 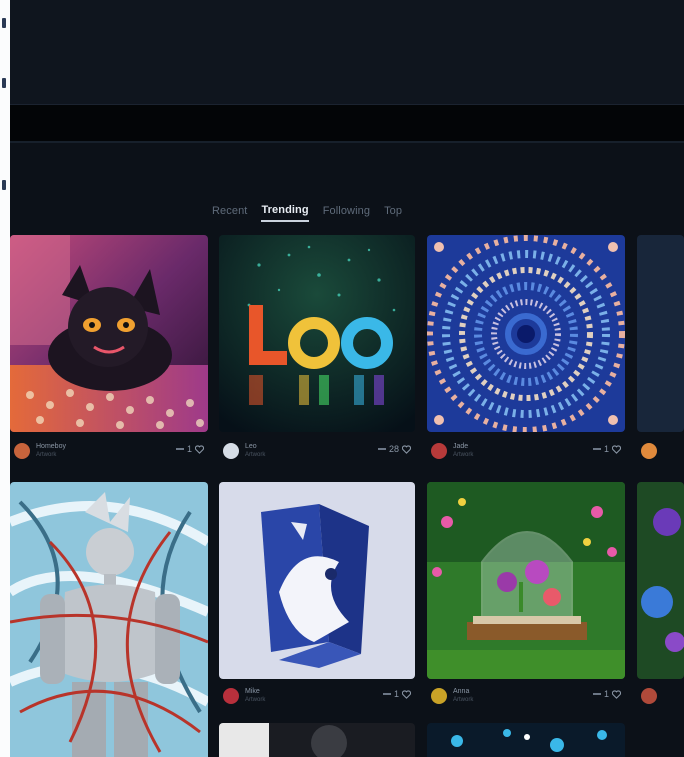 I want to click on username: Anna, so click(x=463, y=692).